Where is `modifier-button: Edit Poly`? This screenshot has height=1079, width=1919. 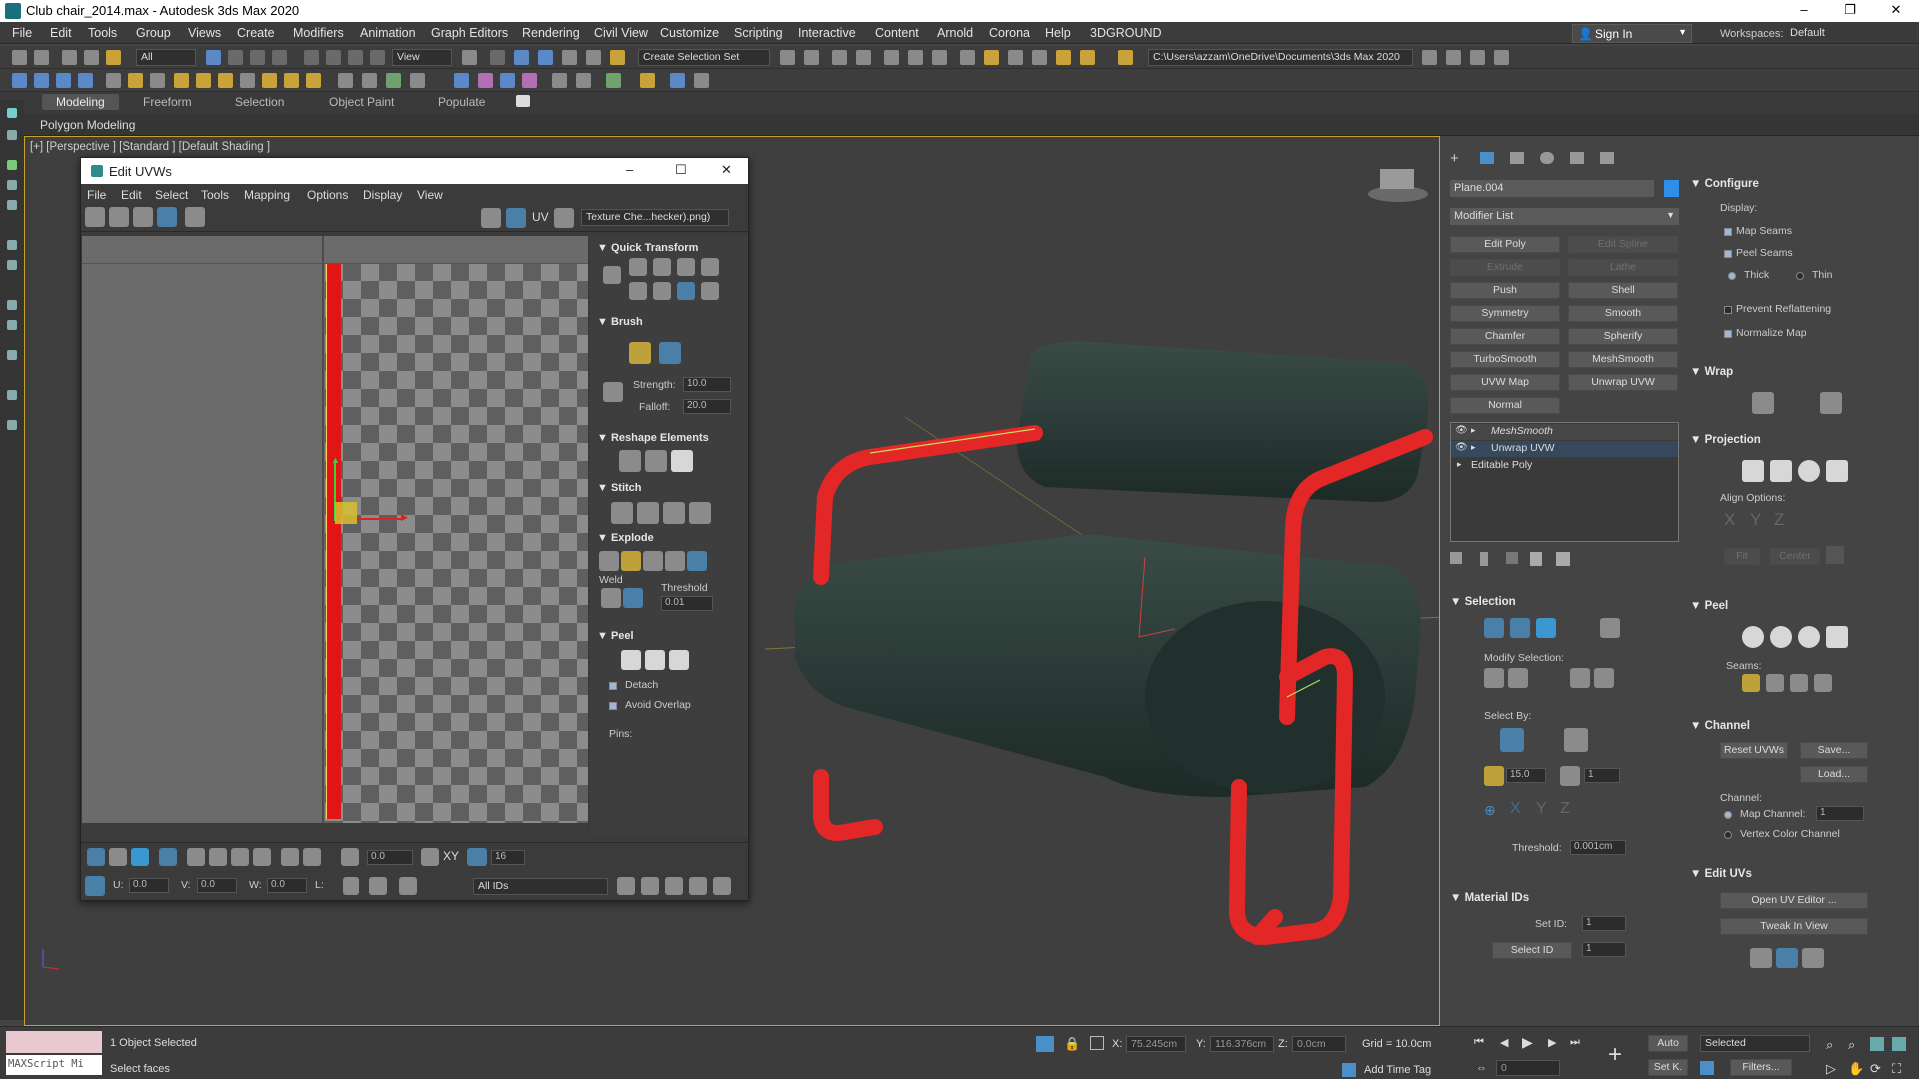
modifier-button: Edit Poly is located at coordinates (1505, 244).